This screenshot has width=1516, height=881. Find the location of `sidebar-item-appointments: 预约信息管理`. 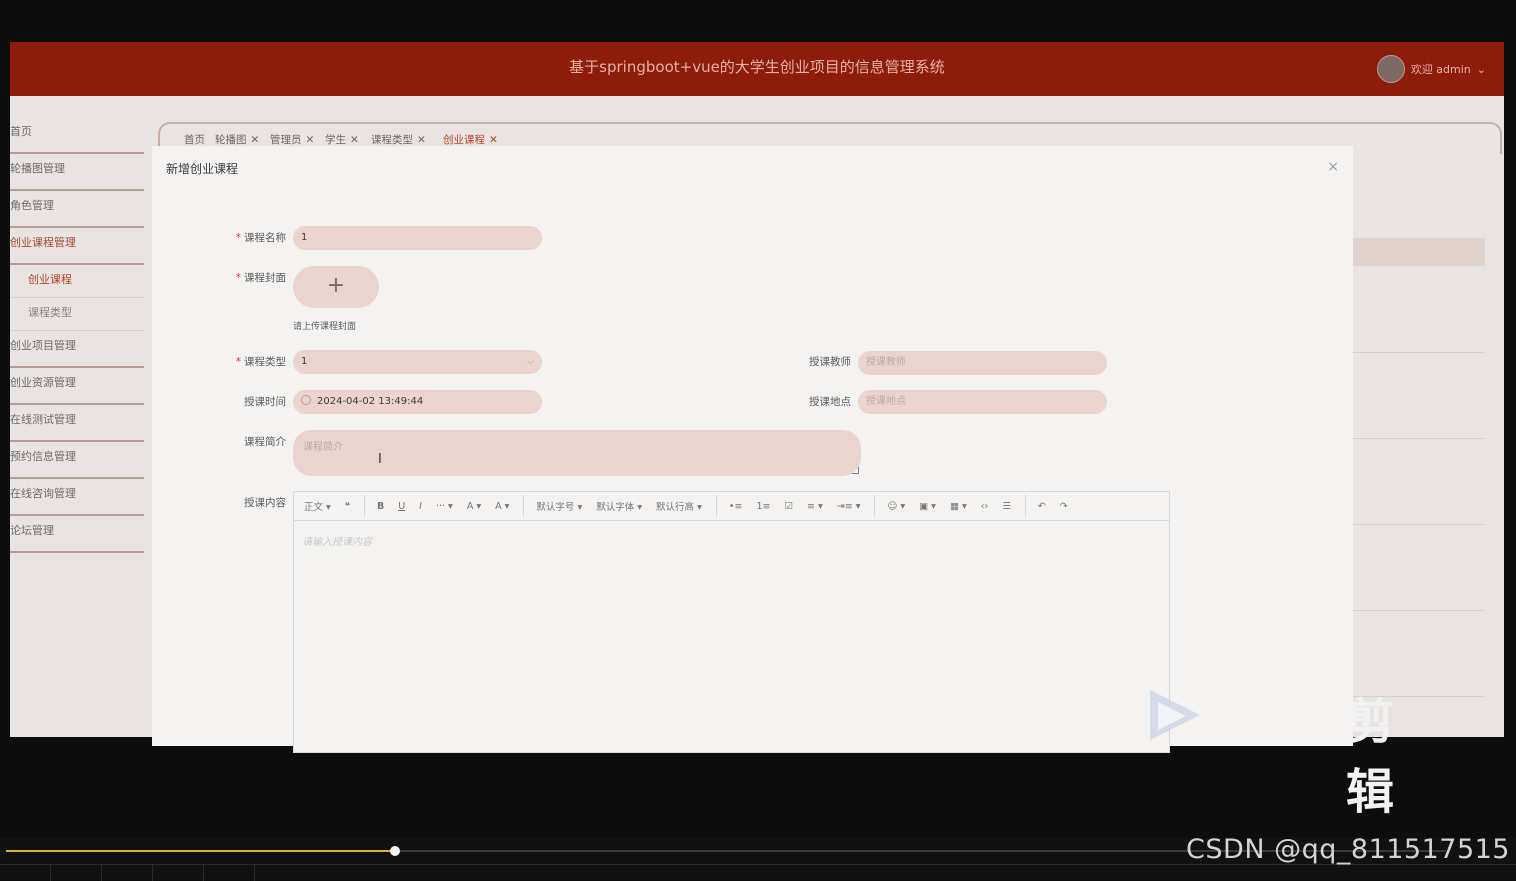

sidebar-item-appointments: 预约信息管理 is located at coordinates (77, 460).